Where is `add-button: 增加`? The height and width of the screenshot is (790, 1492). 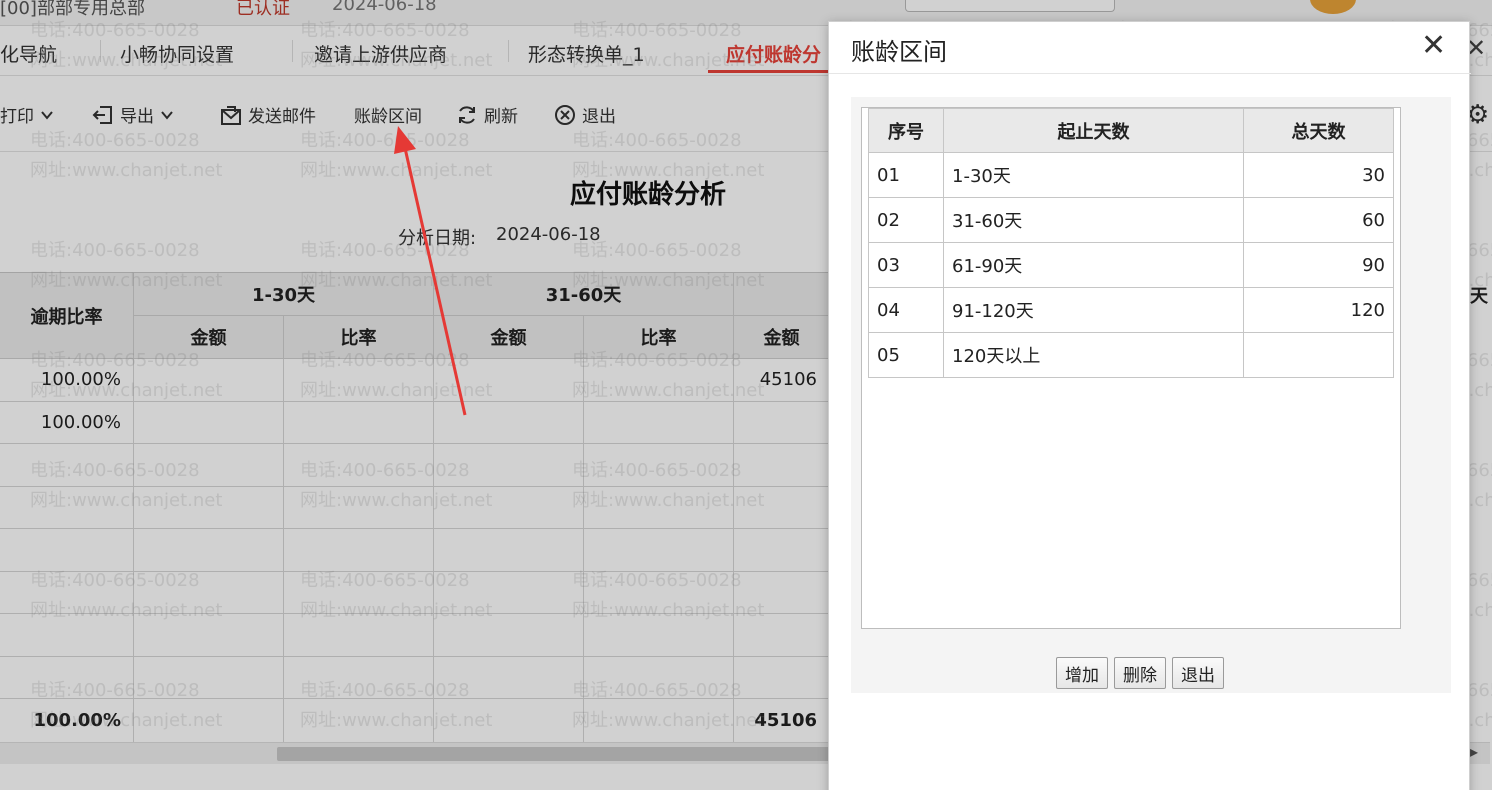
add-button: 增加 is located at coordinates (1082, 673).